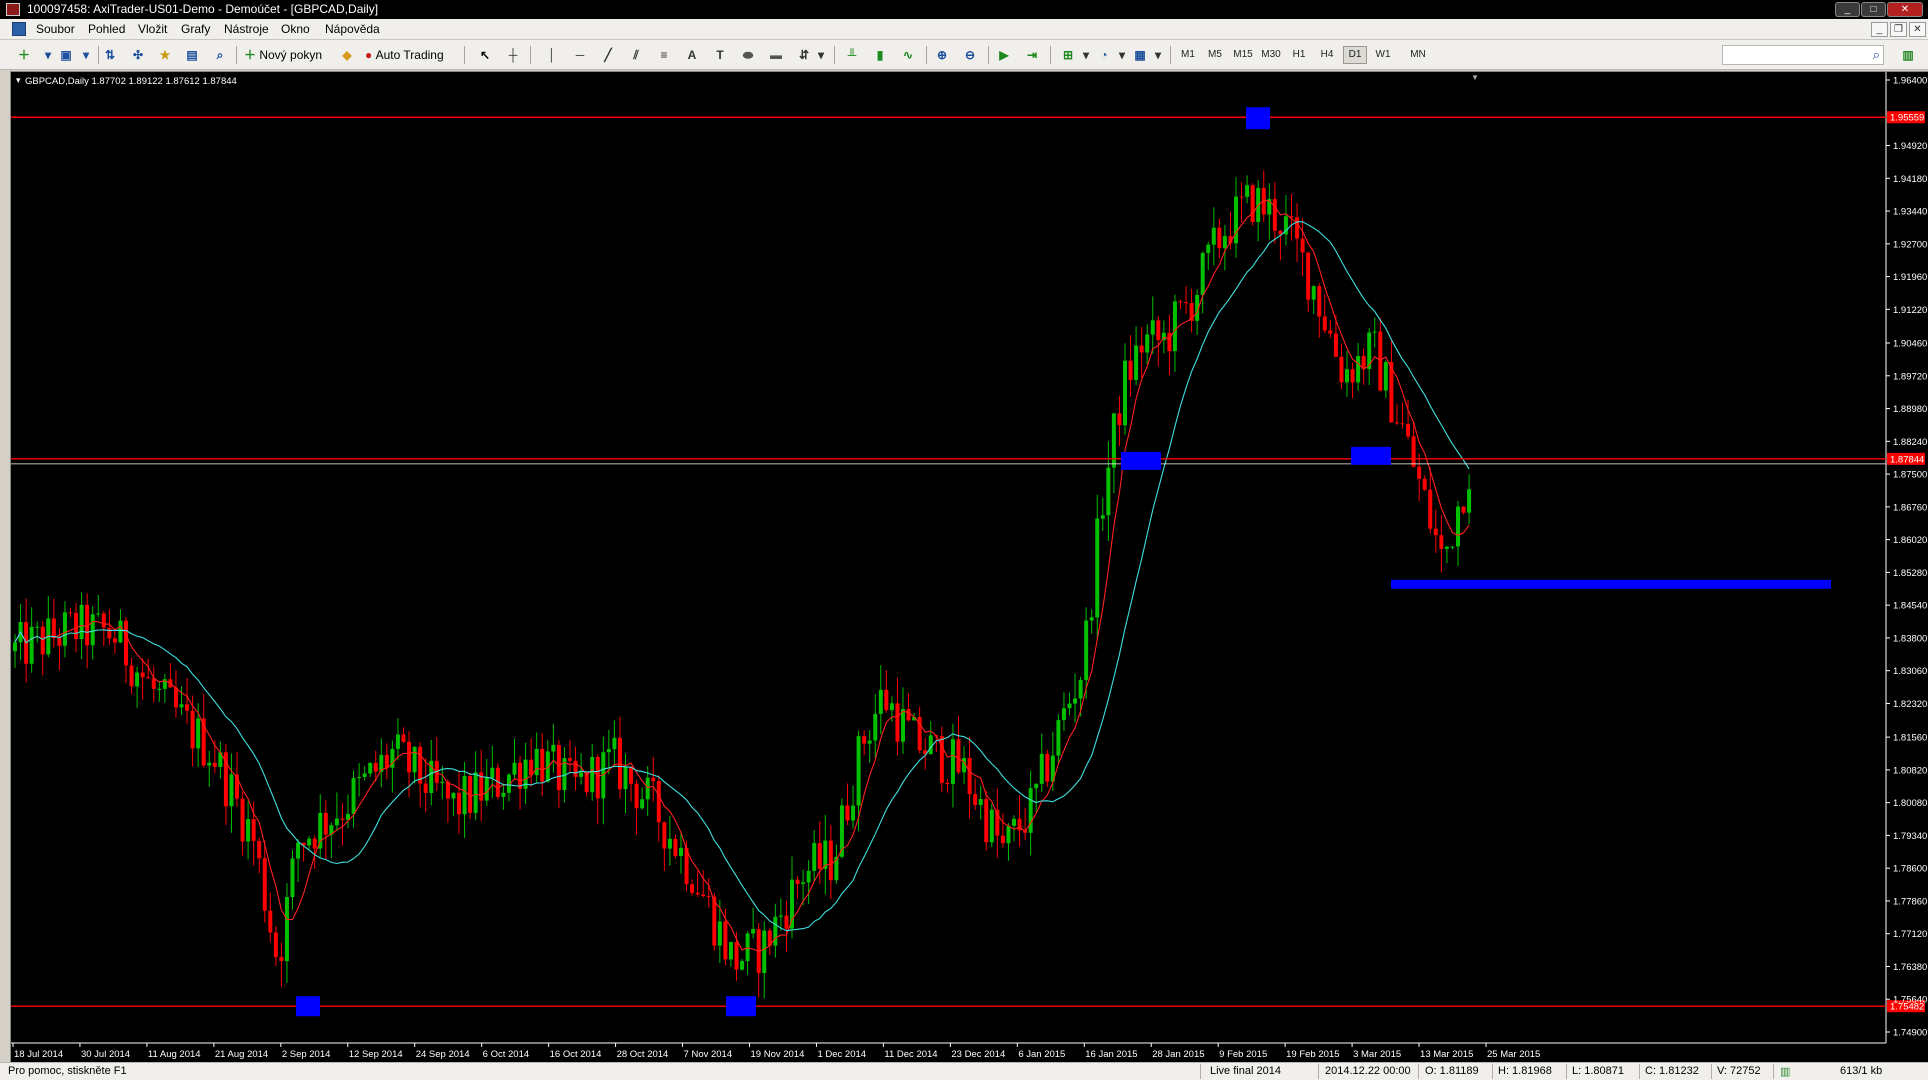 This screenshot has height=1080, width=1928. What do you see at coordinates (608, 55) in the screenshot?
I see `trendline-icon: ╱` at bounding box center [608, 55].